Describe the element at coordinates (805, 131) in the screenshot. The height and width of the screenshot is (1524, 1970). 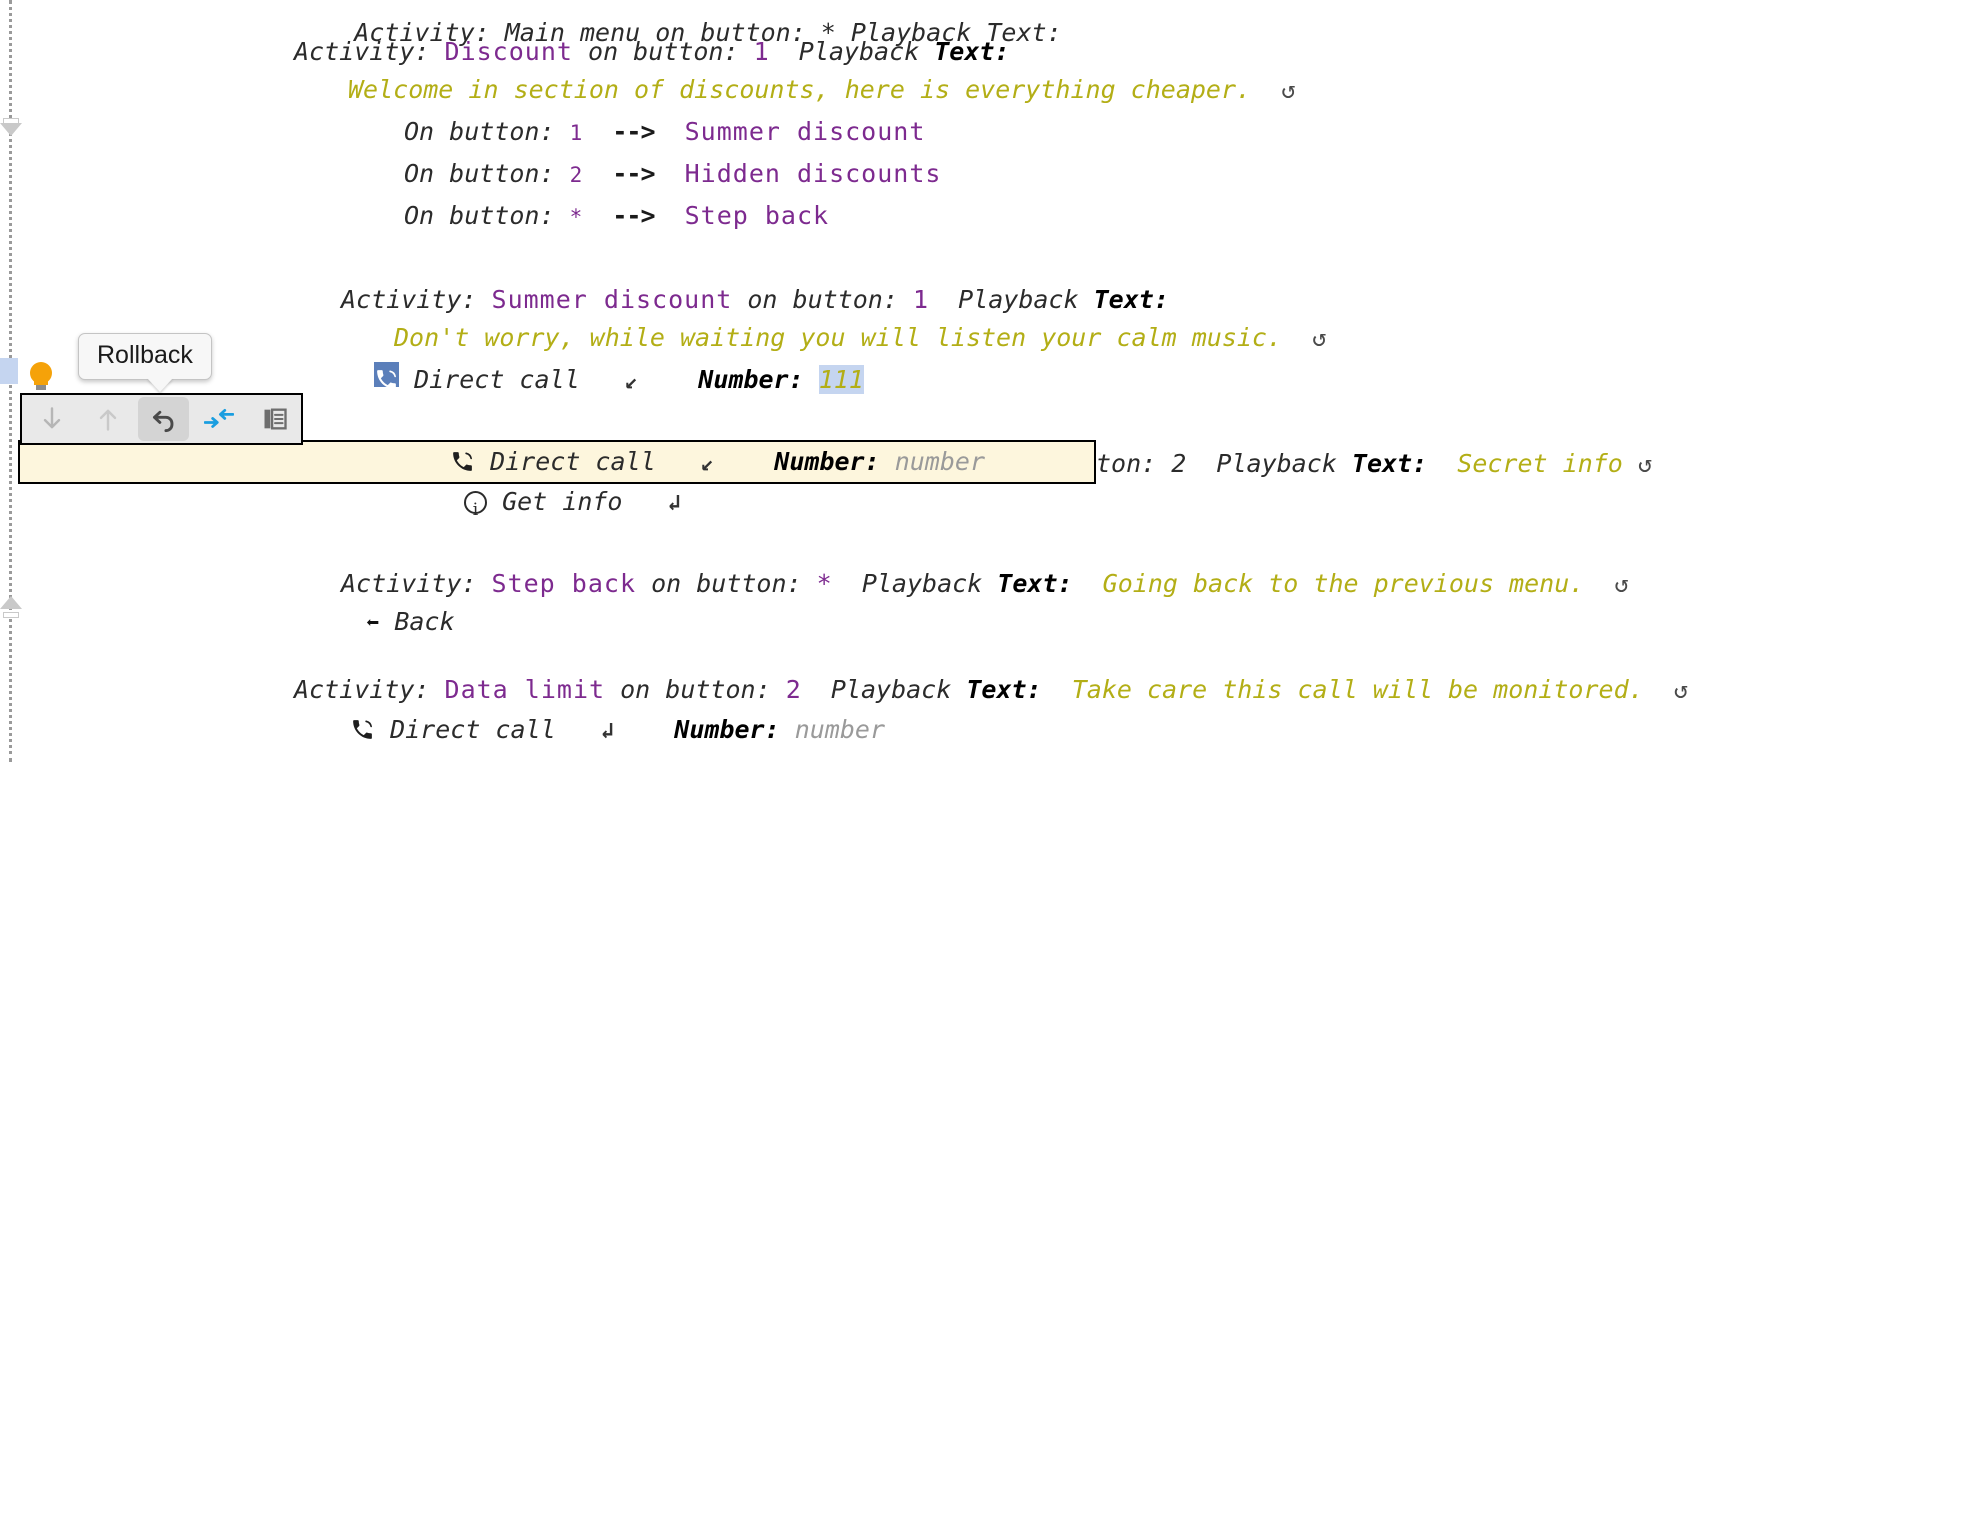
I see `transition-target-1: Summer discount` at that location.